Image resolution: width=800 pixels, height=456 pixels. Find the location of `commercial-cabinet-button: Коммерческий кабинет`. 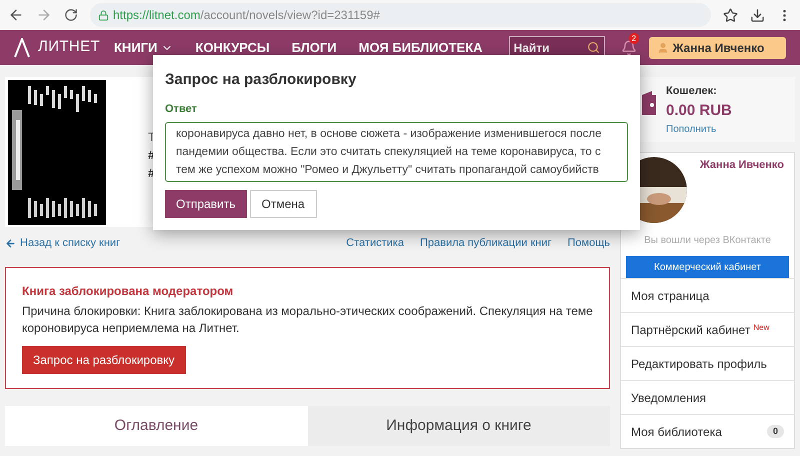

commercial-cabinet-button: Коммерческий кабинет is located at coordinates (707, 267).